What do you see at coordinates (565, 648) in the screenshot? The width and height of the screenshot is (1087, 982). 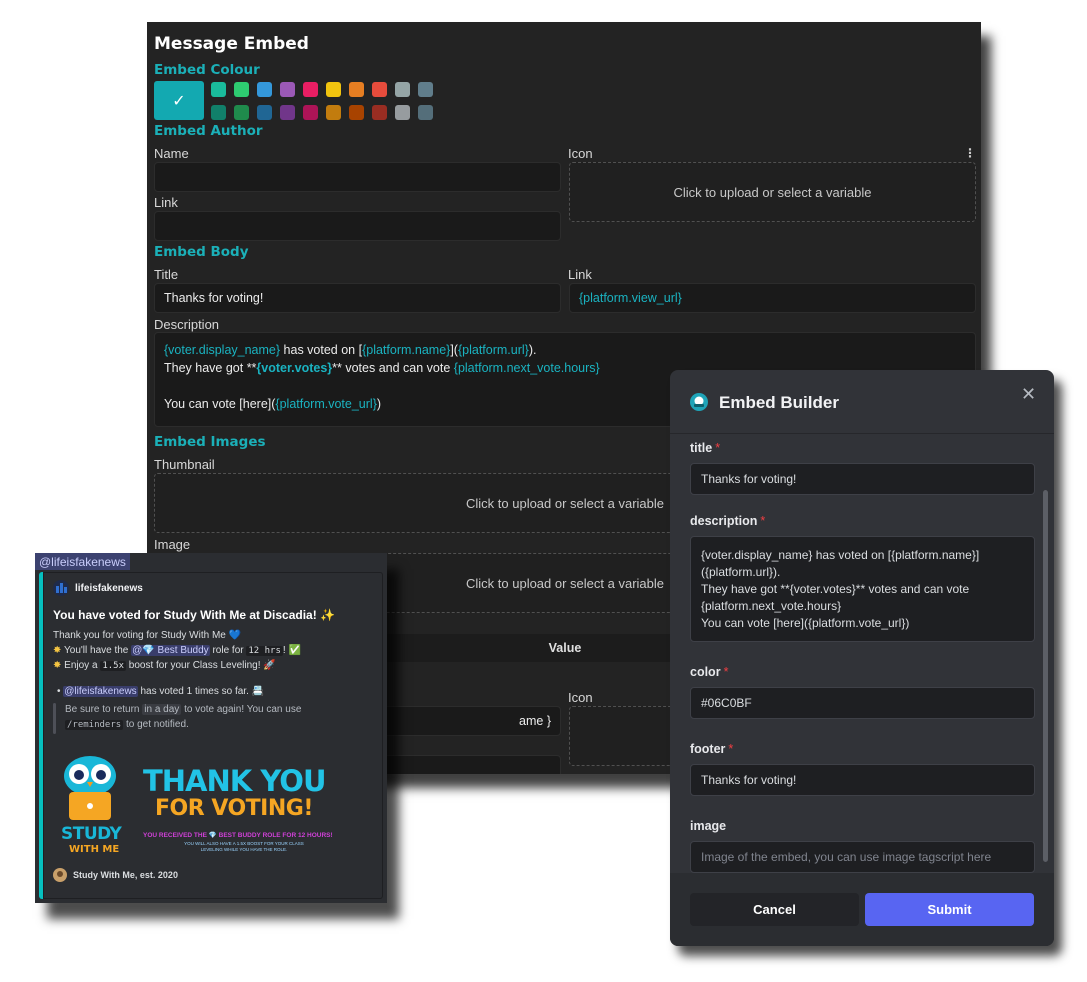 I see `value-column-header: Value` at bounding box center [565, 648].